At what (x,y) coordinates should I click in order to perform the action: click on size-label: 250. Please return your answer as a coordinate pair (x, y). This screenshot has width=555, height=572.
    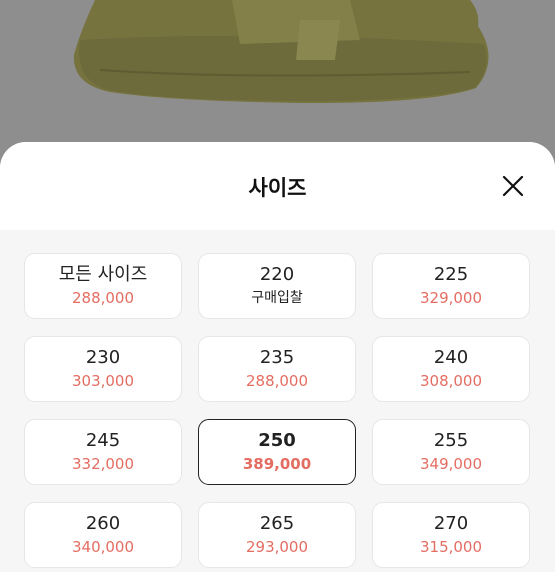
    Looking at the image, I should click on (277, 440).